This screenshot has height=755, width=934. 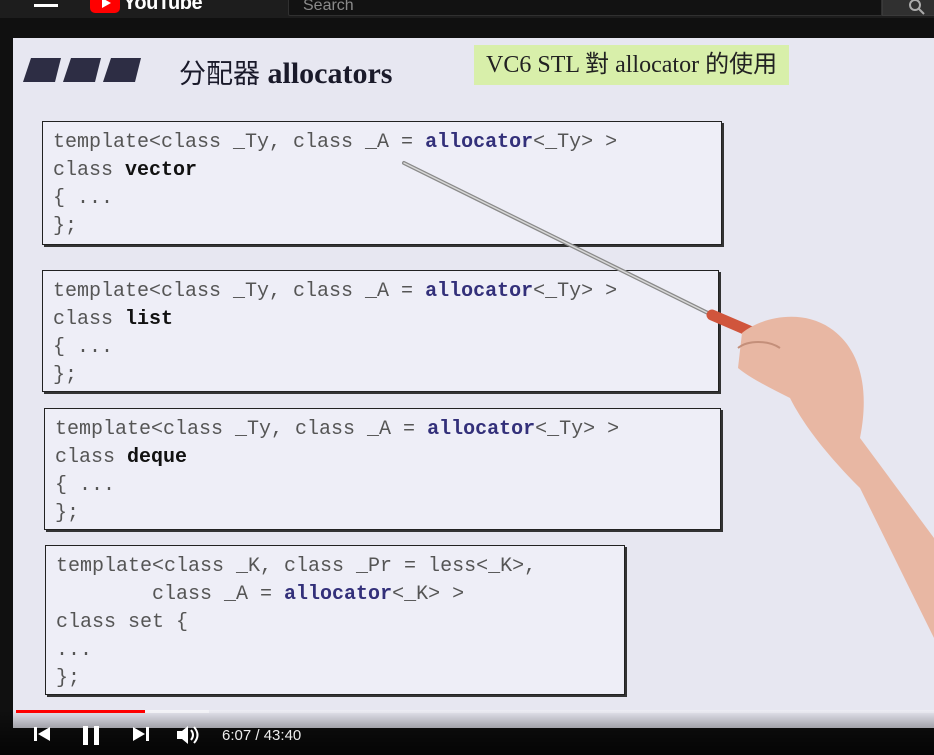 What do you see at coordinates (42, 734) in the screenshot?
I see `previous-icon` at bounding box center [42, 734].